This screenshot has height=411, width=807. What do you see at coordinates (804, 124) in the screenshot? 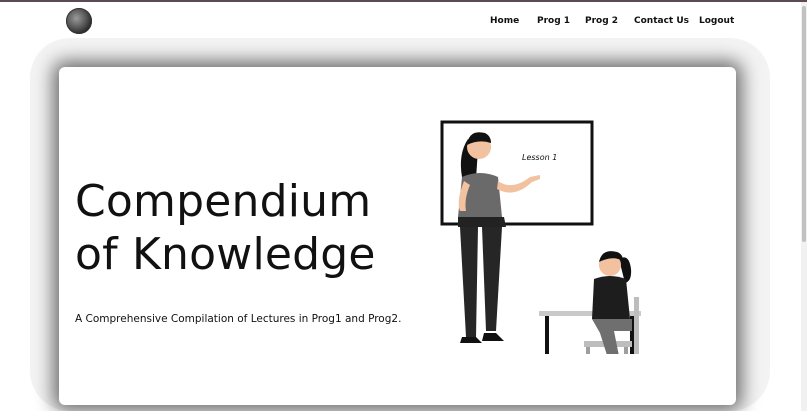
I see `scrollbar-thumb` at bounding box center [804, 124].